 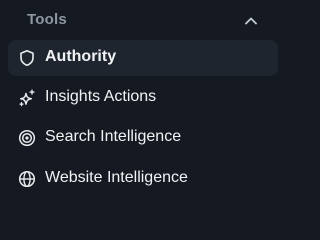 What do you see at coordinates (143, 58) in the screenshot?
I see `nav-item-authority: Authority` at bounding box center [143, 58].